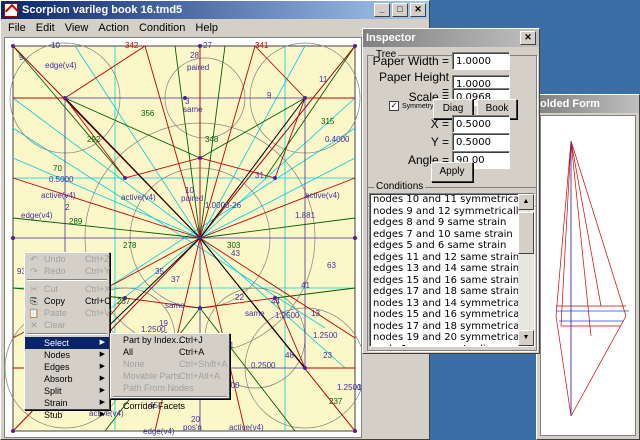  I want to click on submenu-item: None Ctrl+Shift+A, so click(170, 364).